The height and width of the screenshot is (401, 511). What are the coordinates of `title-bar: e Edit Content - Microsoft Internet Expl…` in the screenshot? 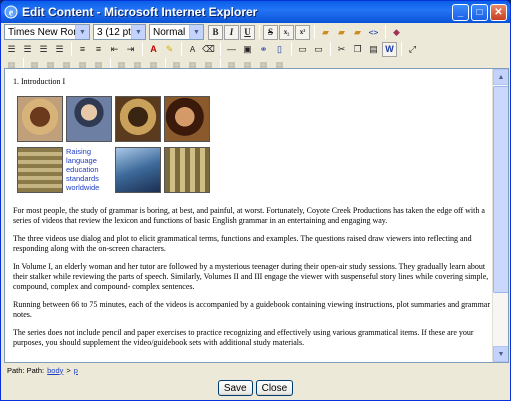 It's located at (255, 12).